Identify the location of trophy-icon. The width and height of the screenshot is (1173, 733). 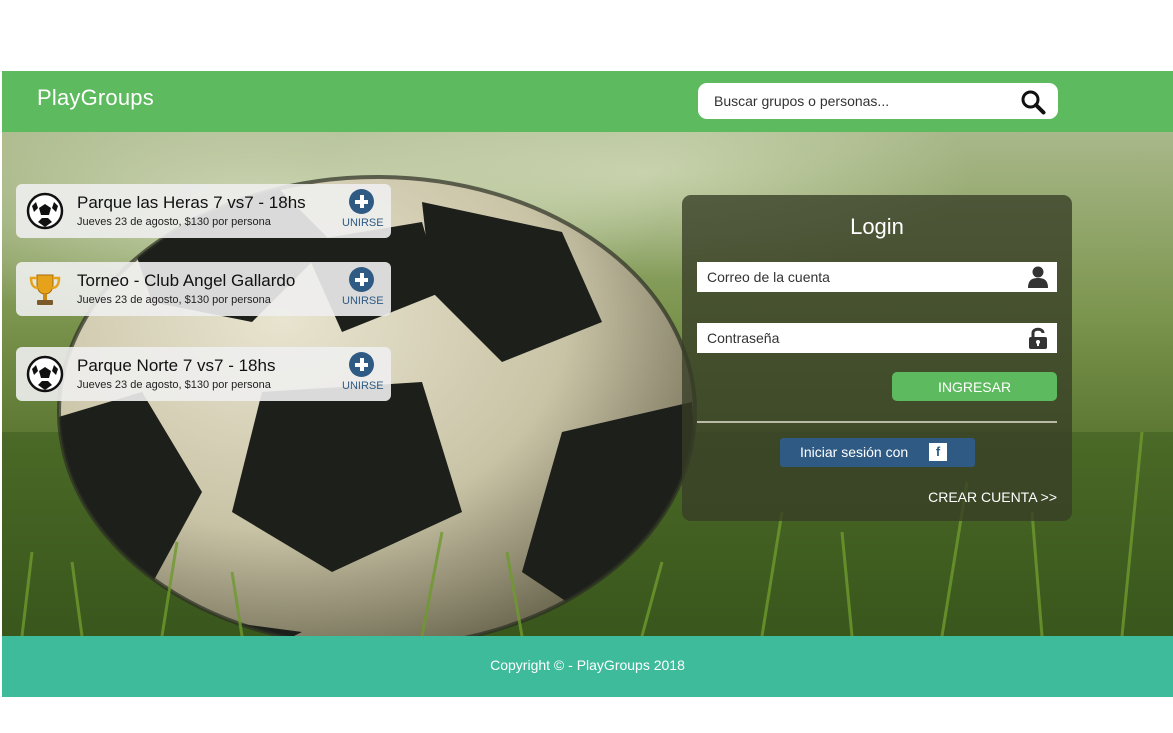
(45, 289).